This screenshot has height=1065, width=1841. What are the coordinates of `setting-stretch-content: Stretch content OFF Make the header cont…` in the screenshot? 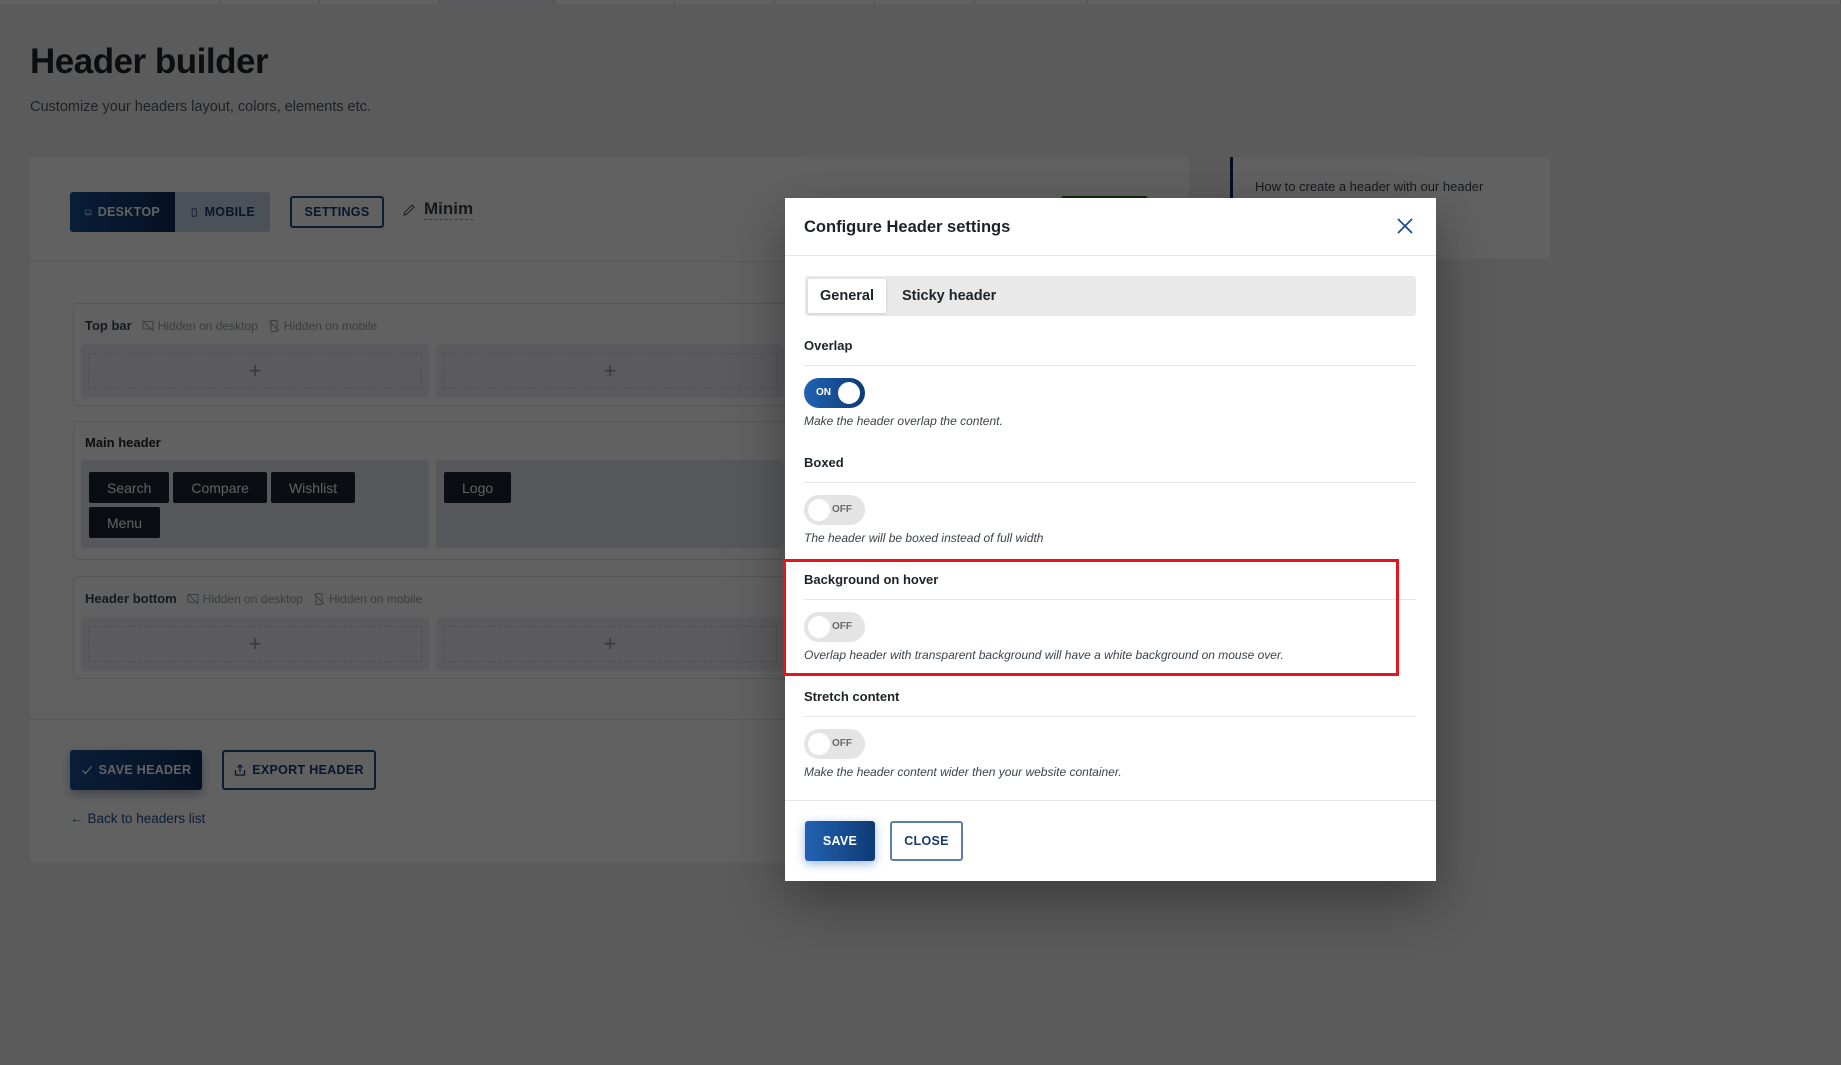 It's located at (1110, 733).